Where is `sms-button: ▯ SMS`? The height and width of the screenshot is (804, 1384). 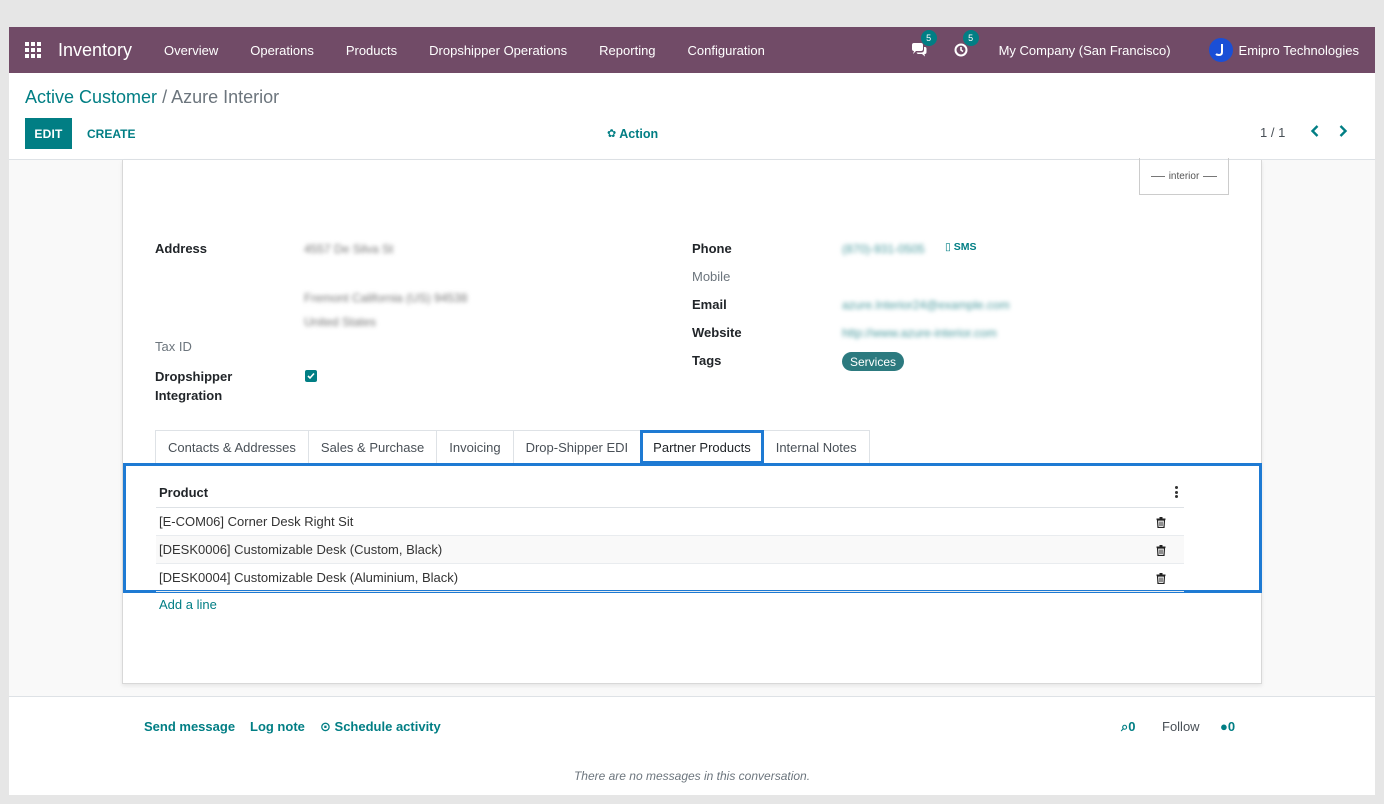
sms-button: ▯ SMS is located at coordinates (960, 247).